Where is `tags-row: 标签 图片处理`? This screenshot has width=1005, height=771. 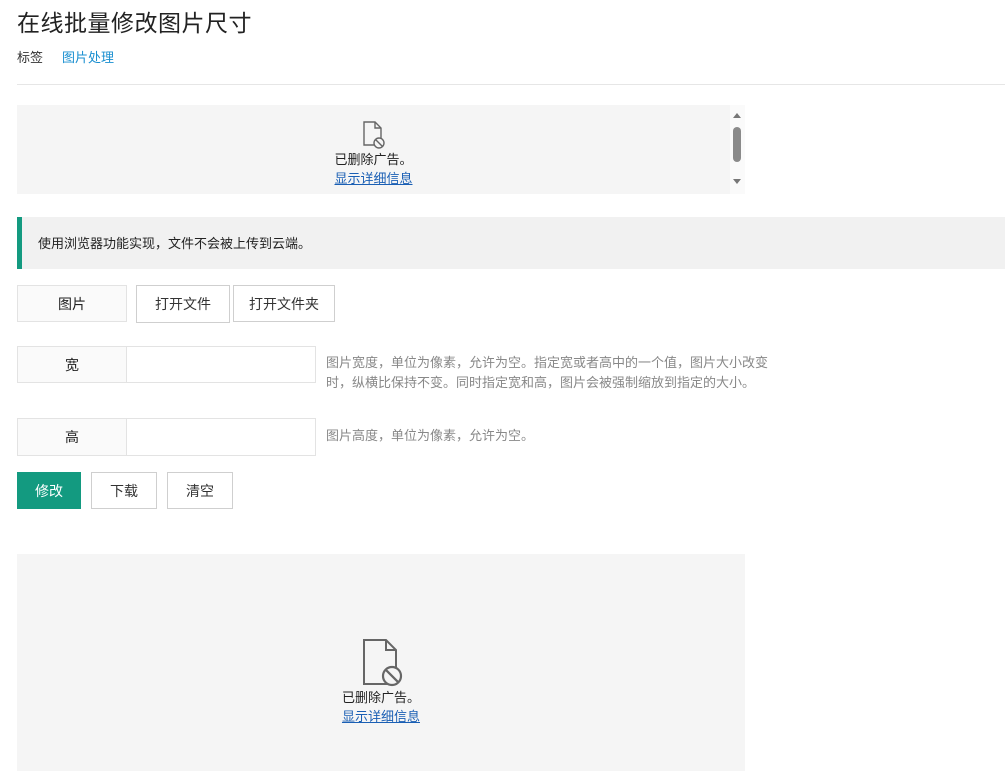 tags-row: 标签 图片处理 is located at coordinates (65, 56).